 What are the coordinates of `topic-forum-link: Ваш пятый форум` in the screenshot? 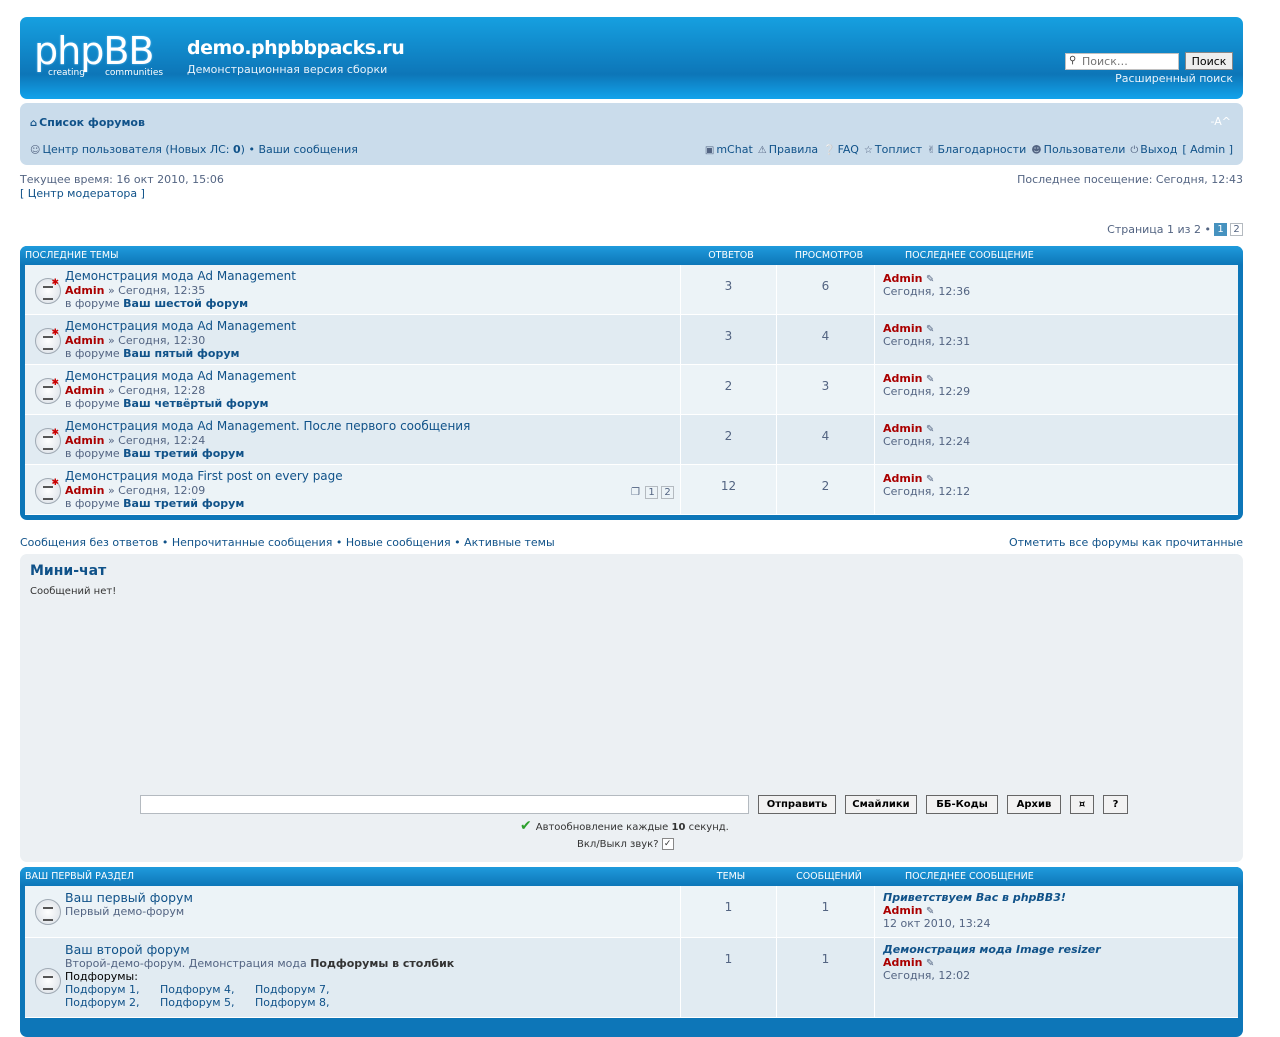 It's located at (181, 353).